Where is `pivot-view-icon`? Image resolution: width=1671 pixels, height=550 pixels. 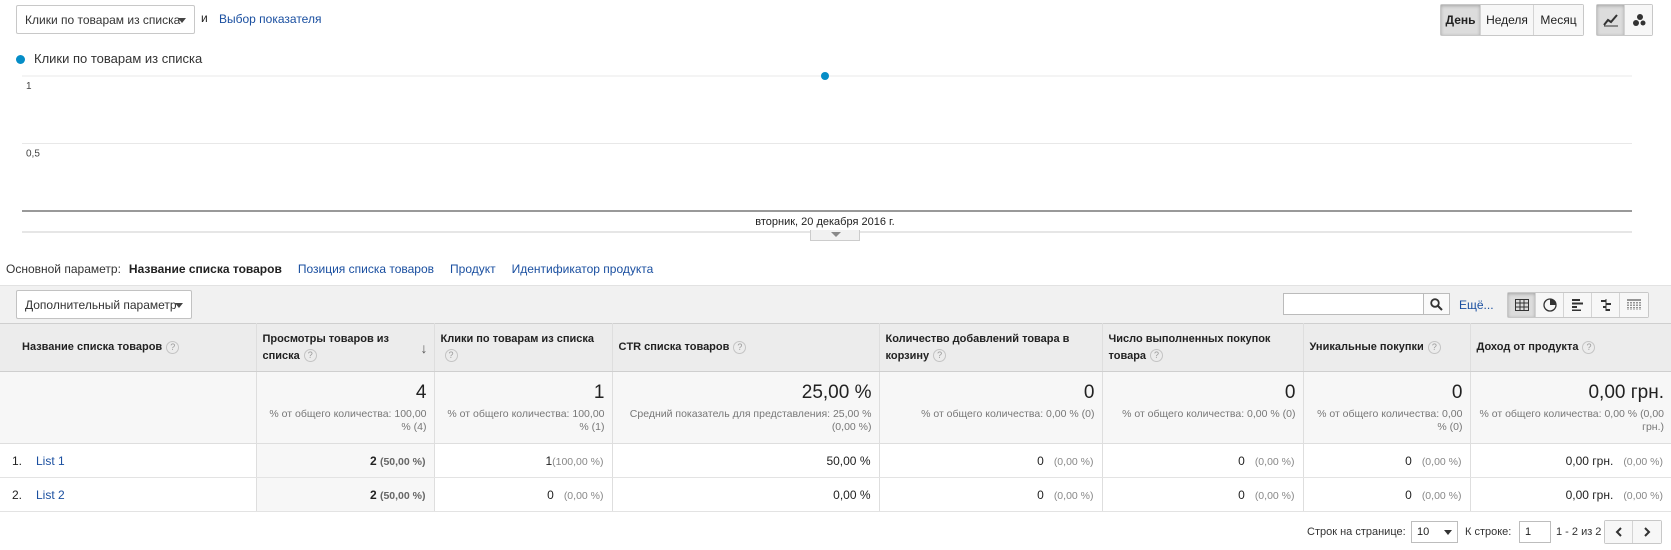 pivot-view-icon is located at coordinates (1634, 305).